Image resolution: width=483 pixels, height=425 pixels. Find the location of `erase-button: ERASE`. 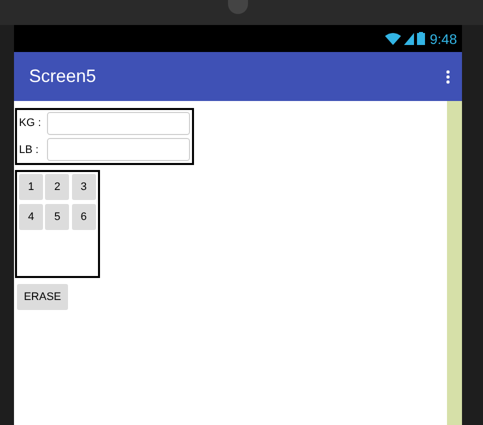

erase-button: ERASE is located at coordinates (42, 297).